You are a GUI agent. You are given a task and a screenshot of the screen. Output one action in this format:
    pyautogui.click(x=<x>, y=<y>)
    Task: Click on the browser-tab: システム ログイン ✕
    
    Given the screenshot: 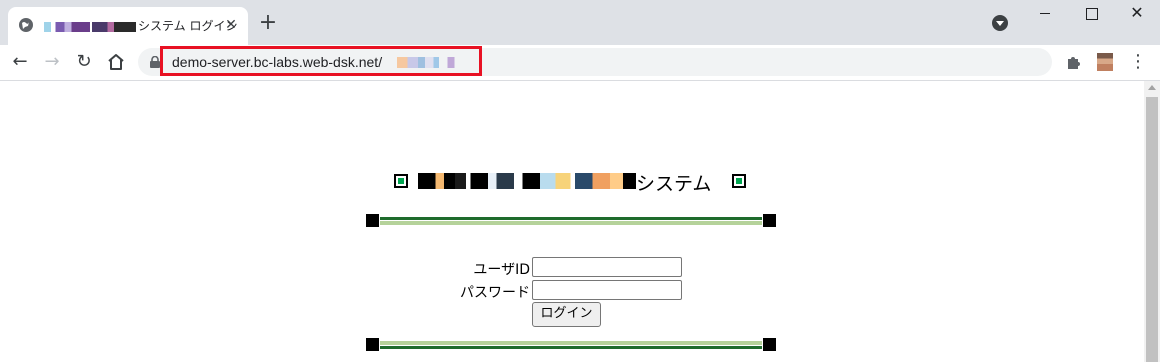 What is the action you would take?
    pyautogui.click(x=128, y=26)
    